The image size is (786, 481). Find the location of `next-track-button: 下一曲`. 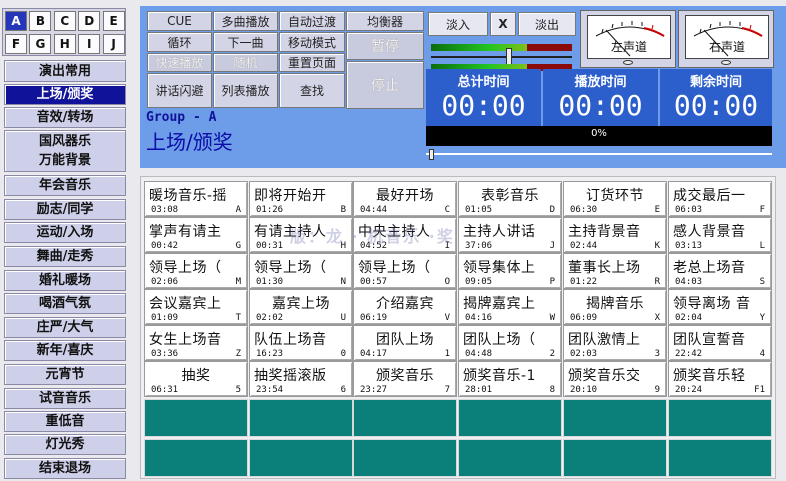

next-track-button: 下一曲 is located at coordinates (245, 42).